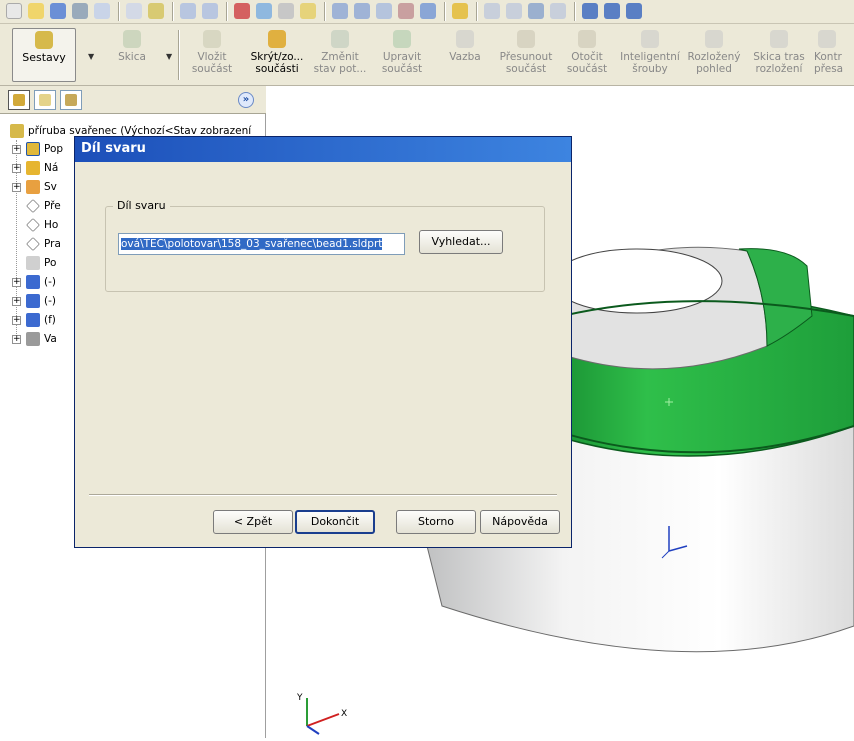 Image resolution: width=854 pixels, height=741 pixels. Describe the element at coordinates (323, 149) in the screenshot. I see `dialog-titlebar: Díl svaru` at that location.